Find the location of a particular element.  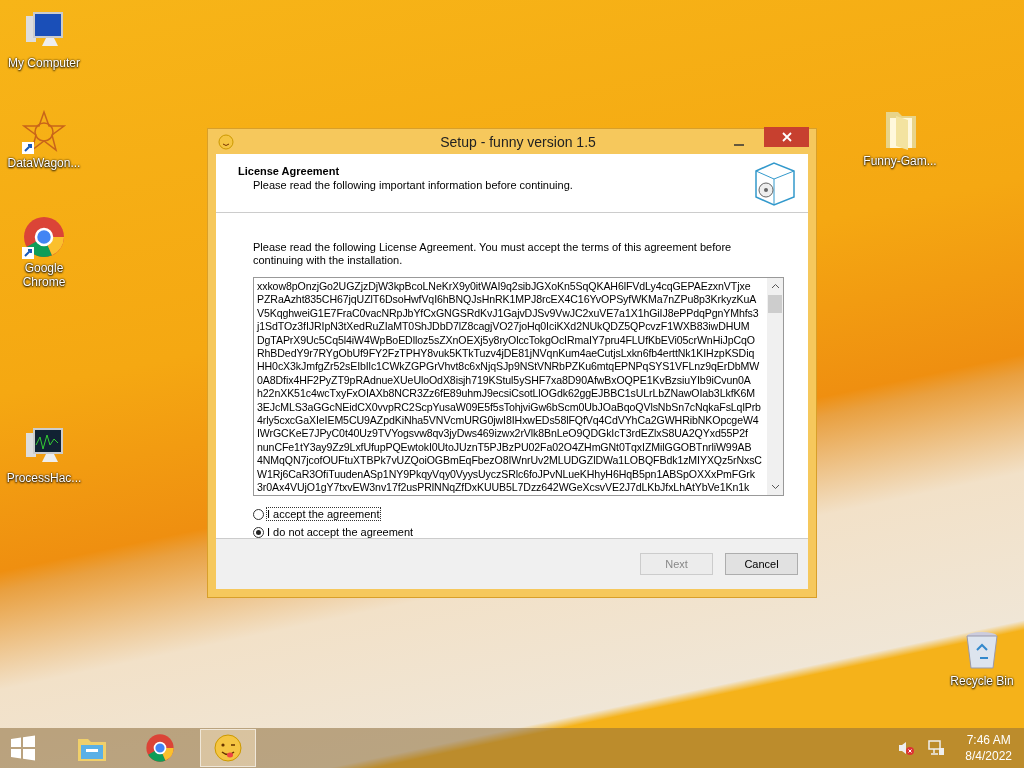

close-icon is located at coordinates (786, 136).